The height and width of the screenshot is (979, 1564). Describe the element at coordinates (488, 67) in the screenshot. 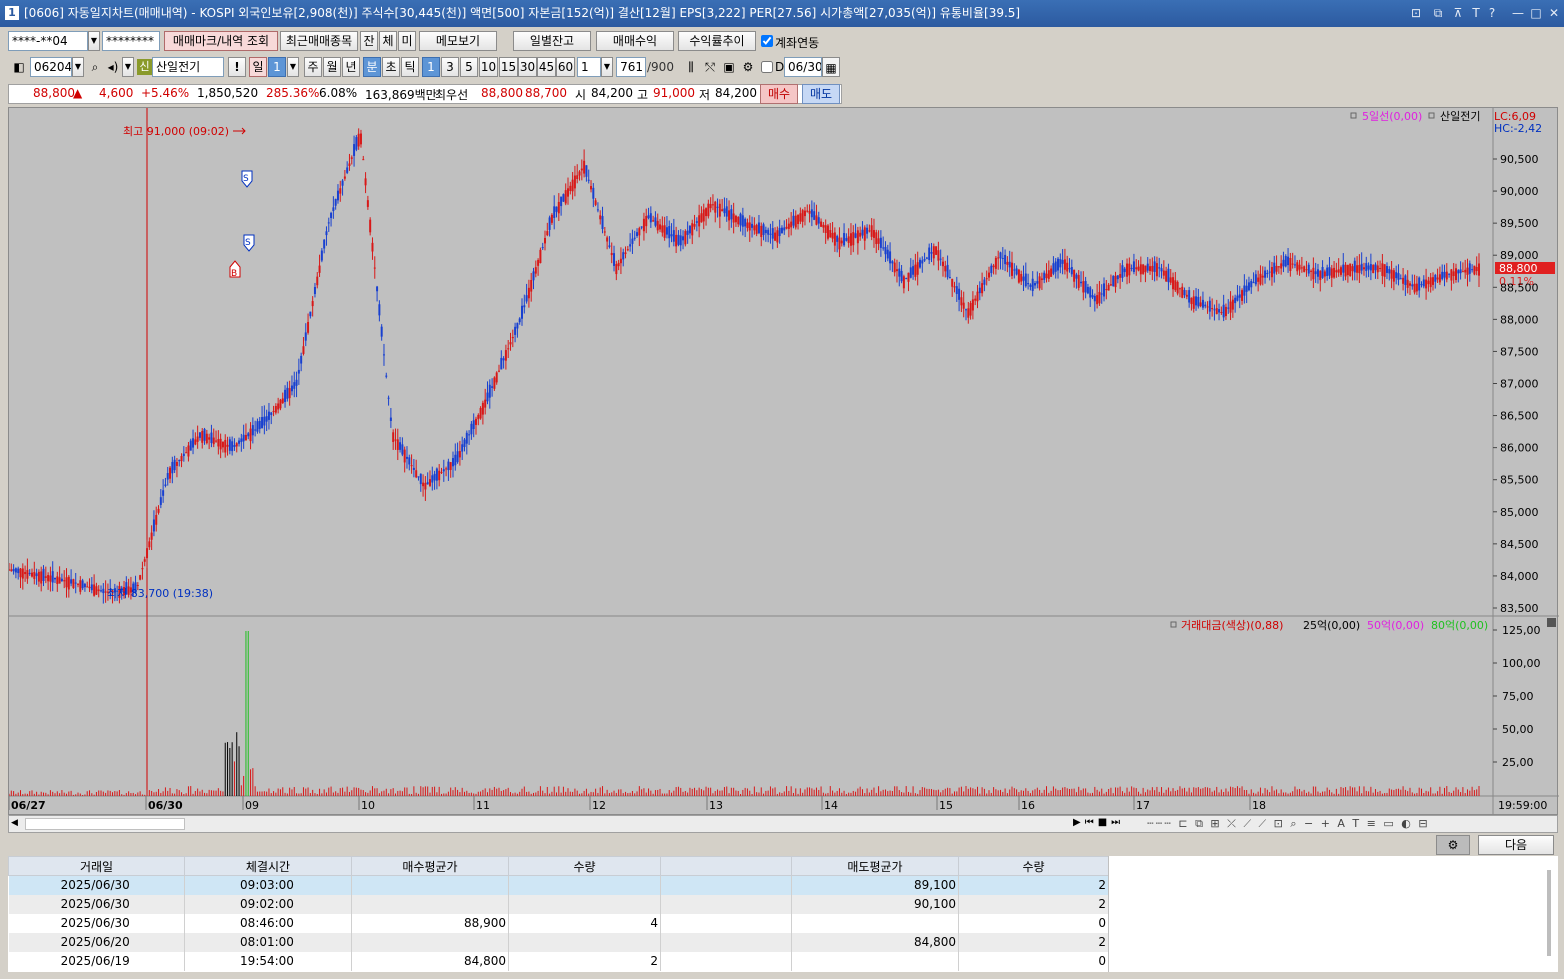

I see `interval-10-button: 10` at that location.